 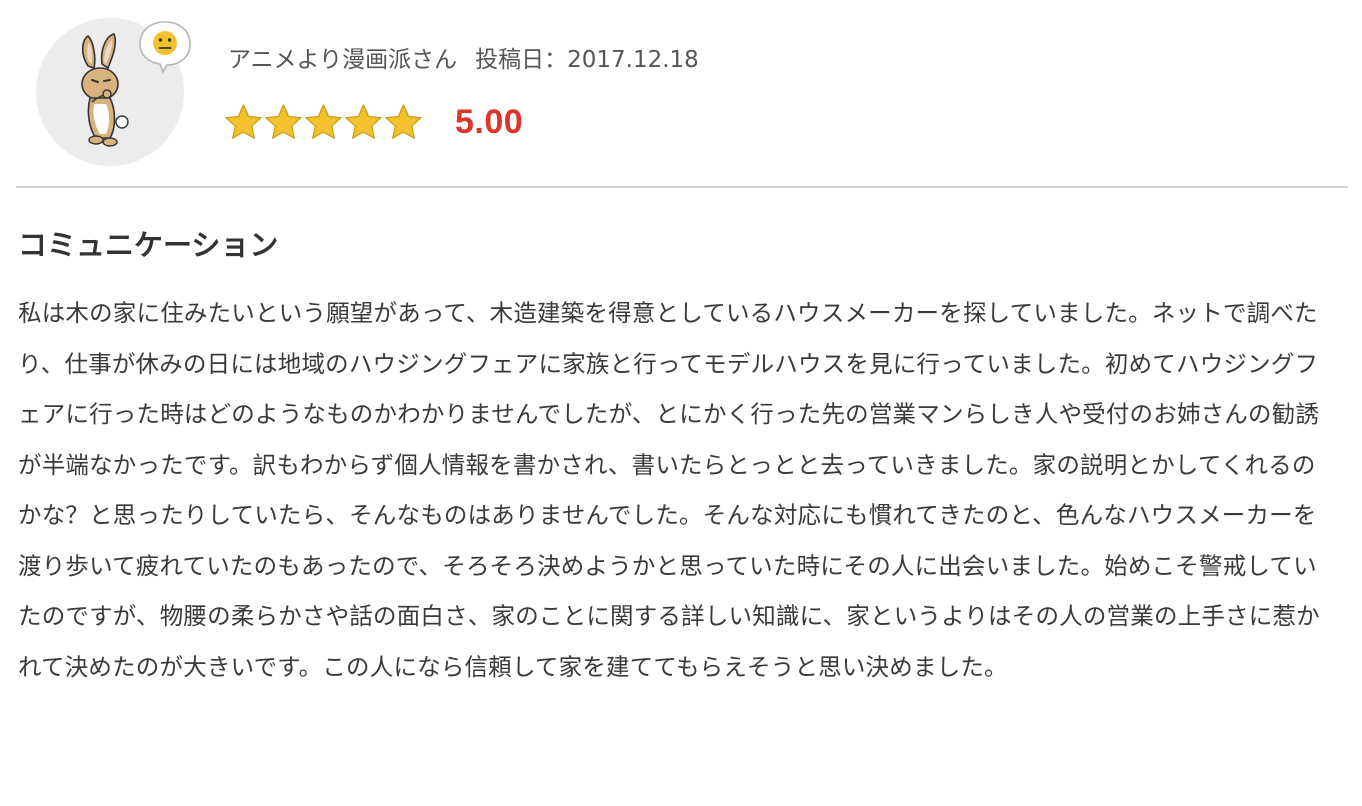 I want to click on author-name: アニメより漫画派さん, so click(x=343, y=60).